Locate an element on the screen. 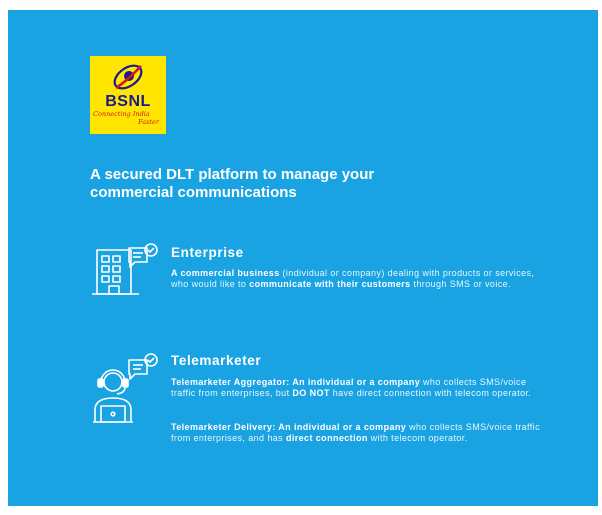 Image resolution: width=602 pixels, height=515 pixels. delivery-text2: with telecom operator. is located at coordinates (417, 437).